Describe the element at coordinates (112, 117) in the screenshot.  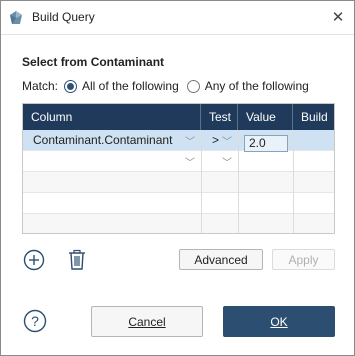
I see `header-column: Column` at that location.